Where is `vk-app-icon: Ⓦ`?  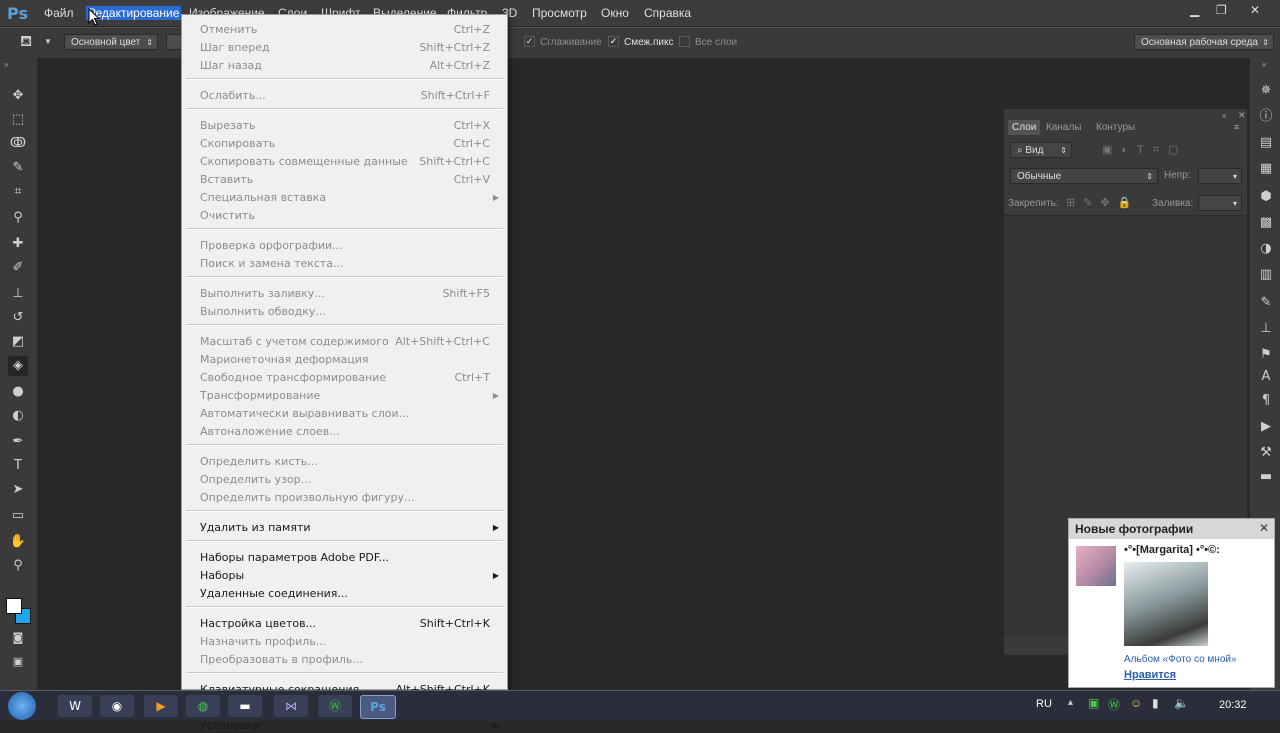
vk-app-icon: Ⓦ is located at coordinates (335, 706).